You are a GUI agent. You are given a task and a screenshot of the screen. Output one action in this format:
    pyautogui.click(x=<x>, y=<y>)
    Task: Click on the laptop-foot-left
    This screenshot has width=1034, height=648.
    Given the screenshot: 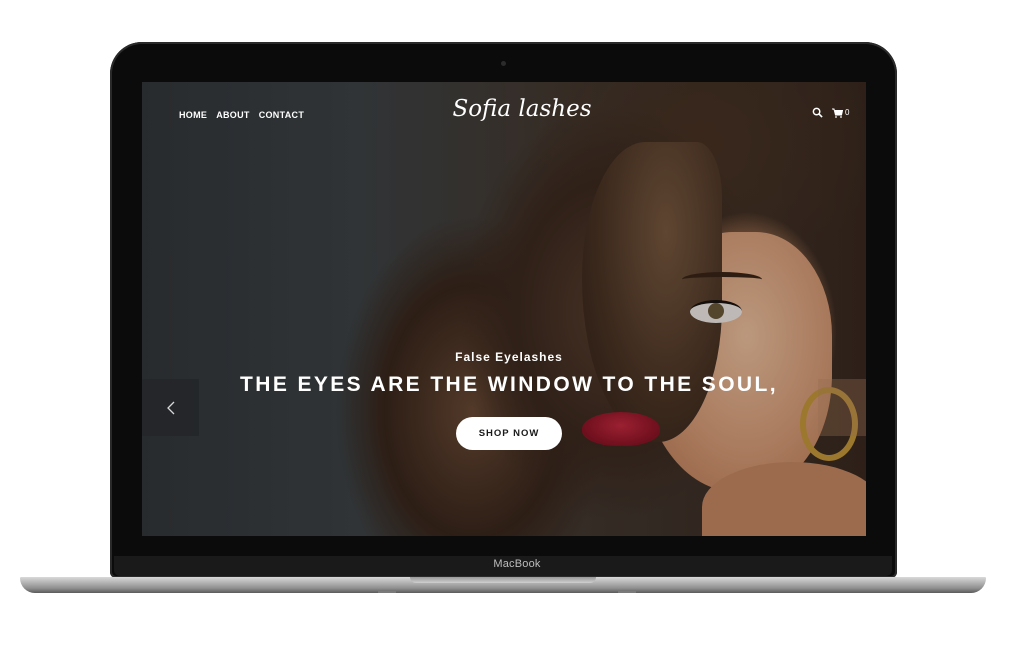 What is the action you would take?
    pyautogui.click(x=387, y=592)
    